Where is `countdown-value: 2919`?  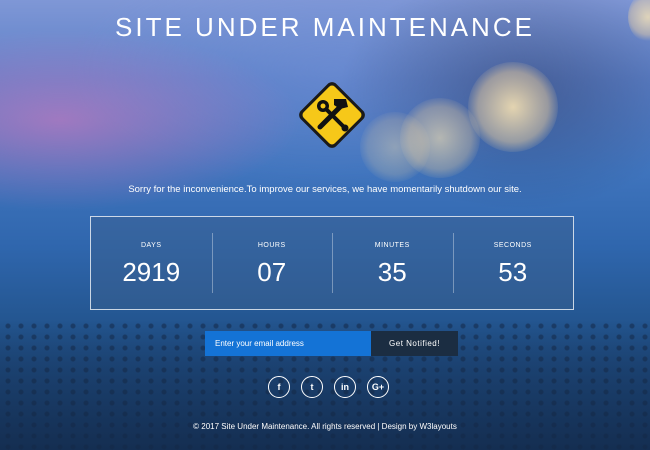
countdown-value: 2919 is located at coordinates (151, 272).